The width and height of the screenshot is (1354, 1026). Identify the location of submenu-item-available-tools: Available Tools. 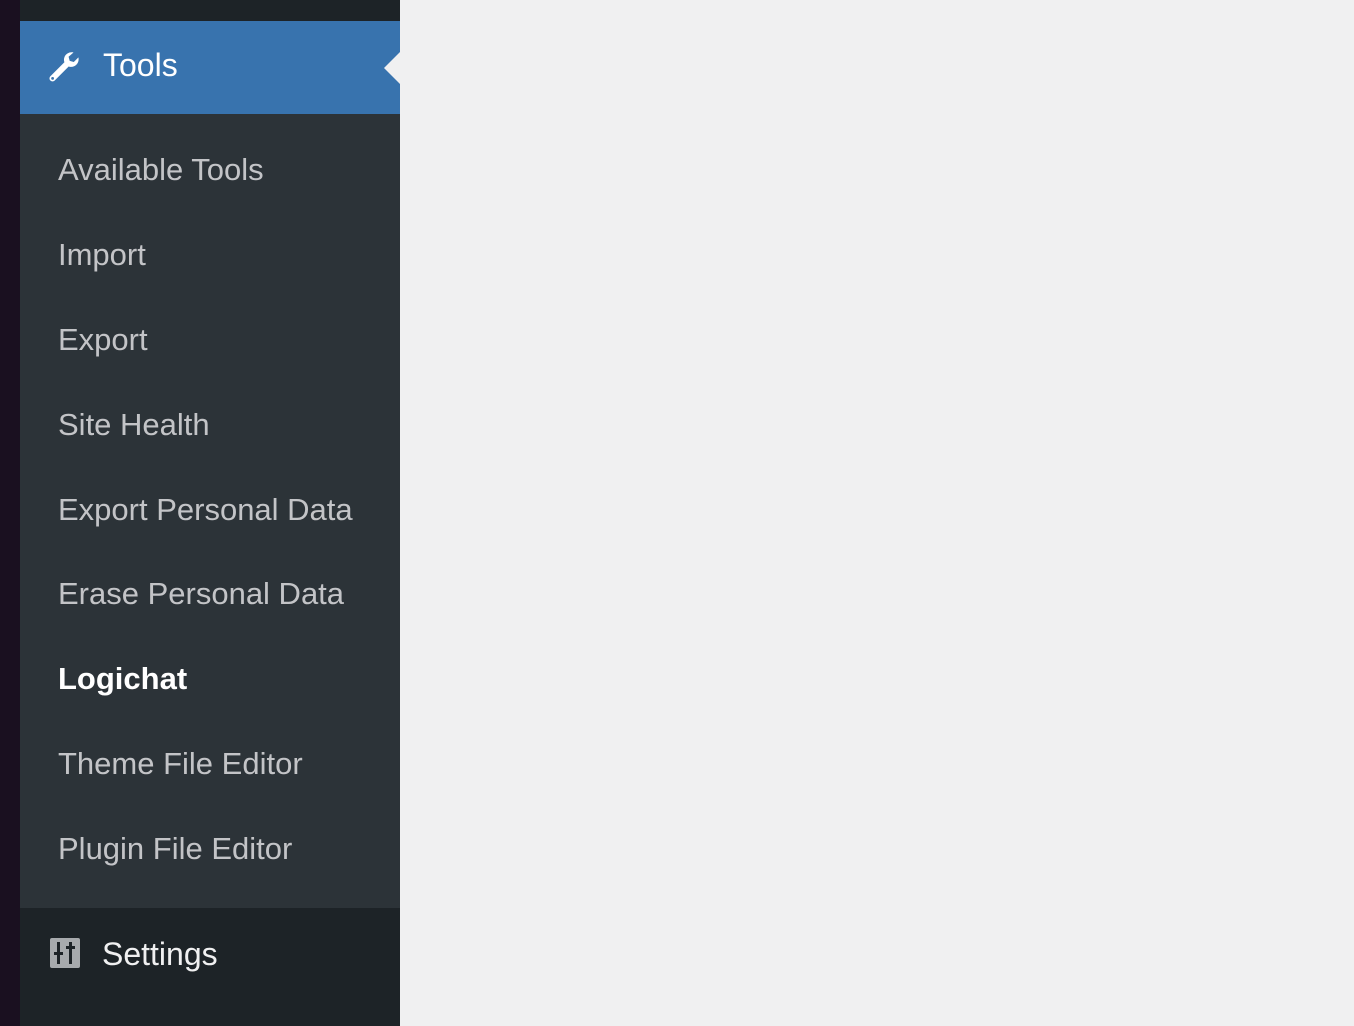
(161, 170).